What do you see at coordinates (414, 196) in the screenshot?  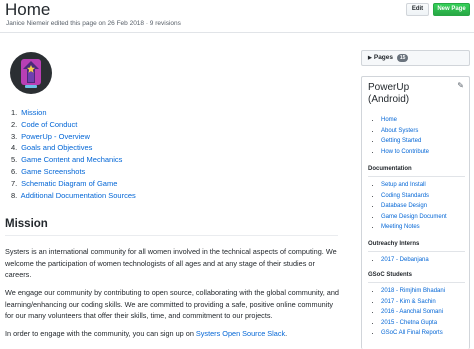 I see `sidebar-link: Coding Standards` at bounding box center [414, 196].